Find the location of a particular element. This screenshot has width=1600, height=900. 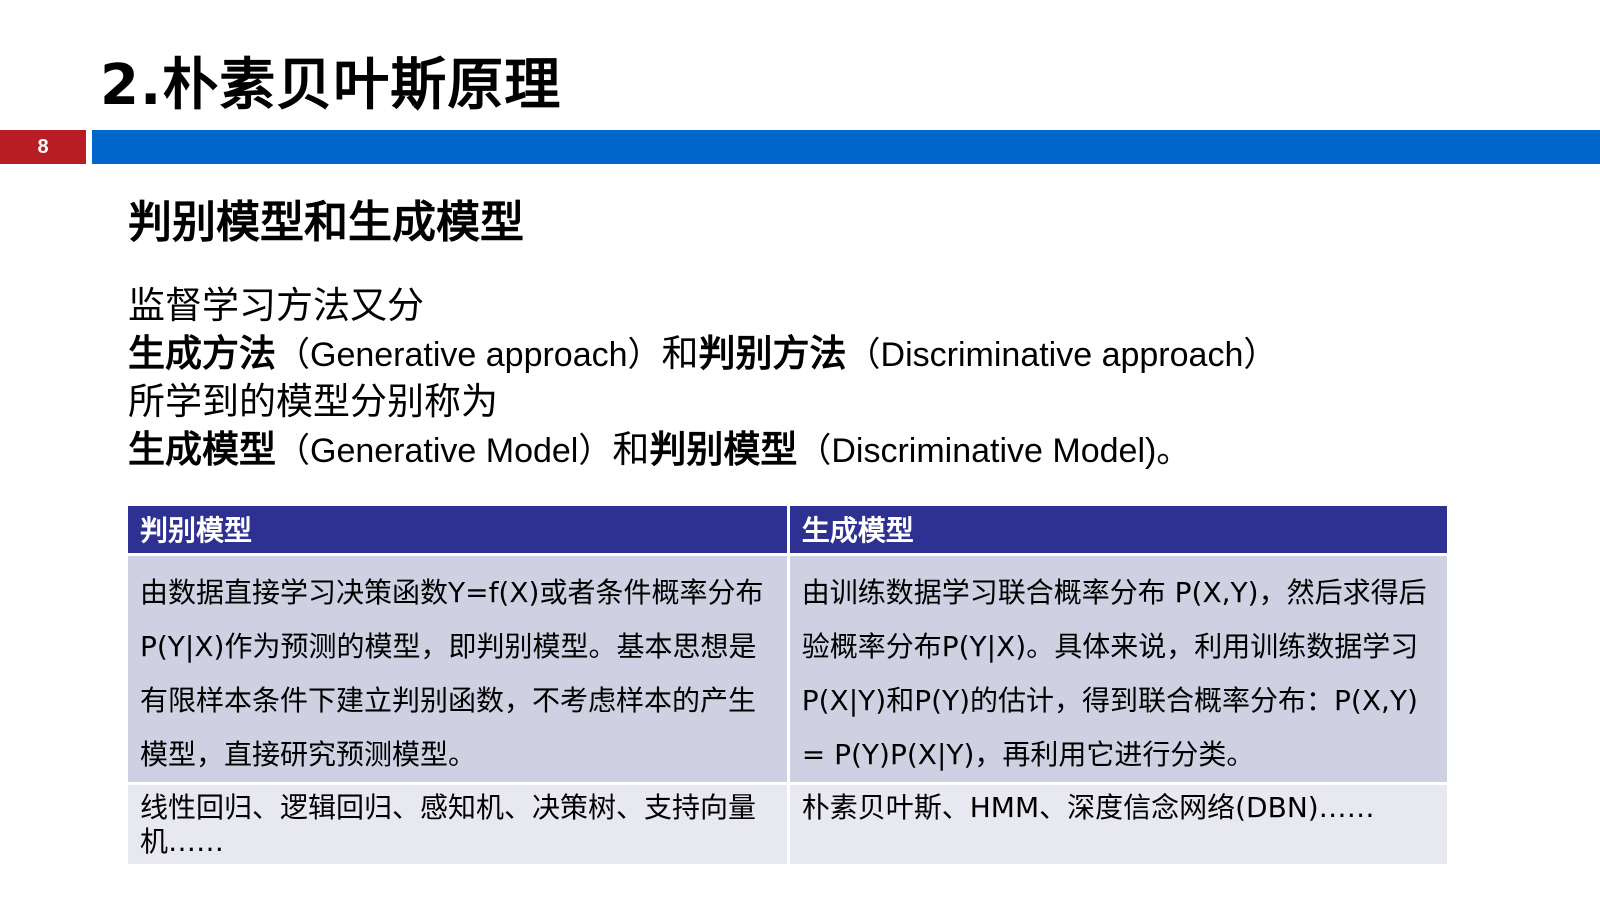

table-header-row: 判别模型 生成模型 is located at coordinates (789, 531).